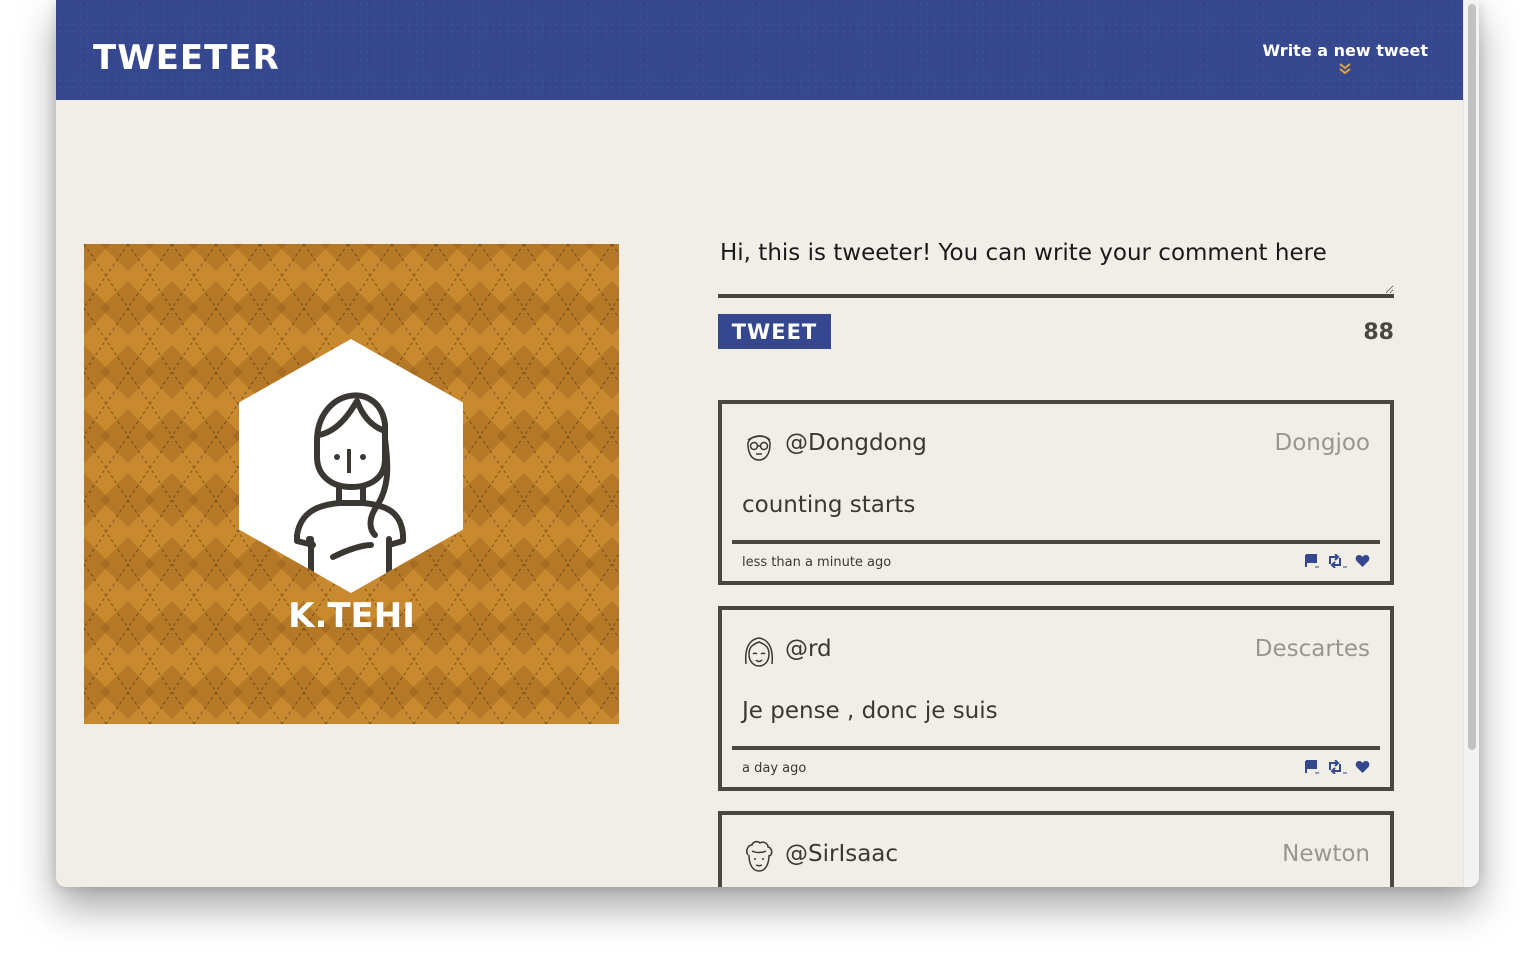 Image resolution: width=1535 pixels, height=962 pixels. I want to click on tweet-header: @SirIsaac Newton, so click(1056, 857).